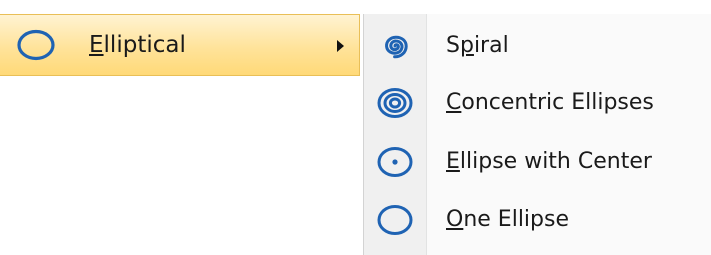  What do you see at coordinates (395, 162) in the screenshot?
I see `ellipse-with-center-icon` at bounding box center [395, 162].